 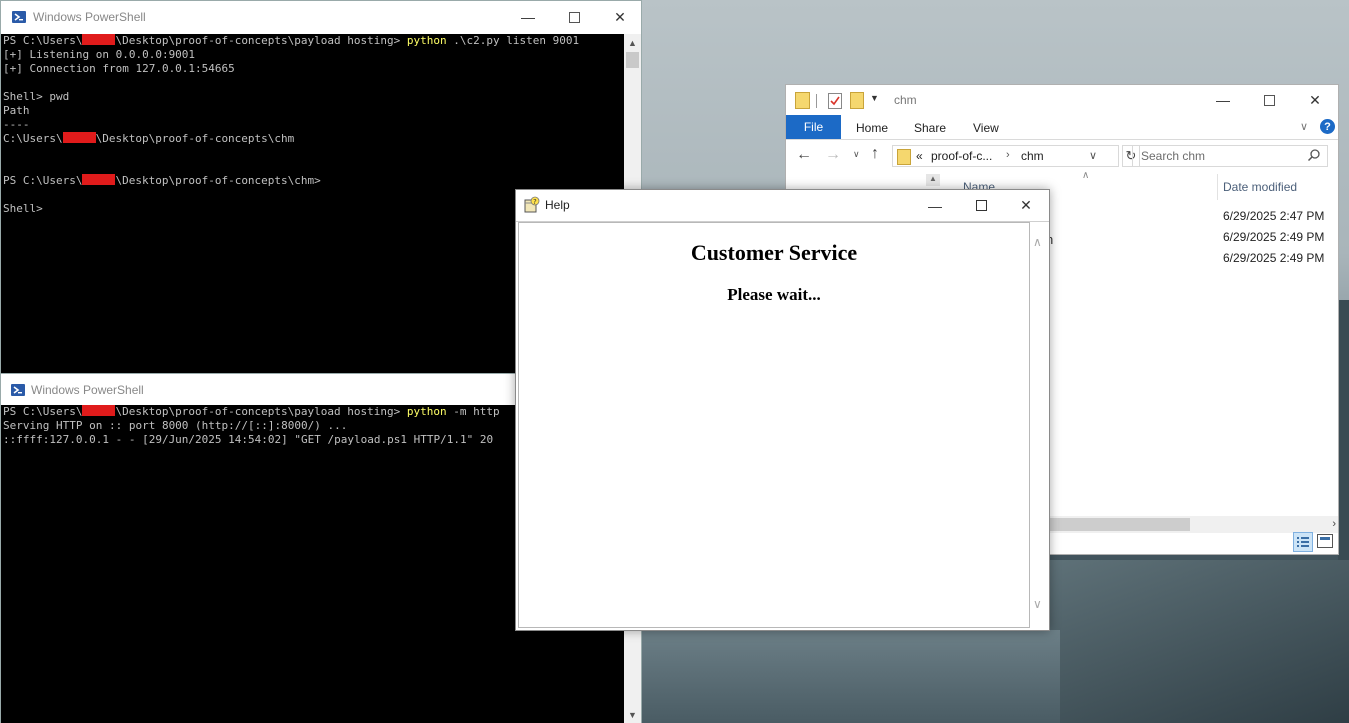 What do you see at coordinates (833, 155) in the screenshot?
I see `forward-arrow-icon: →` at bounding box center [833, 155].